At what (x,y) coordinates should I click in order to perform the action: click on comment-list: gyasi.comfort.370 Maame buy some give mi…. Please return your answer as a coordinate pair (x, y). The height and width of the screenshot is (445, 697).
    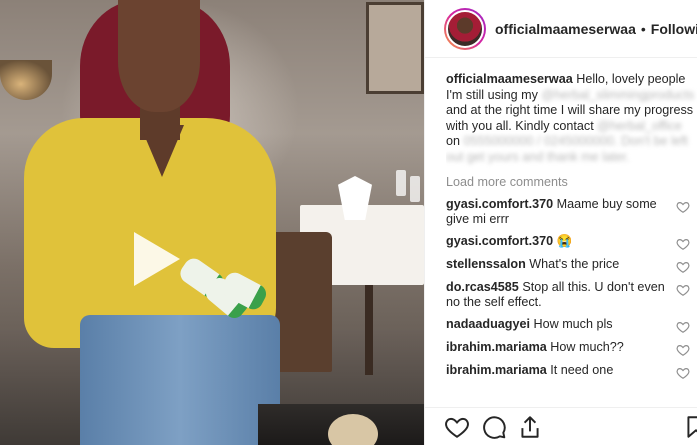
    Looking at the image, I should click on (571, 288).